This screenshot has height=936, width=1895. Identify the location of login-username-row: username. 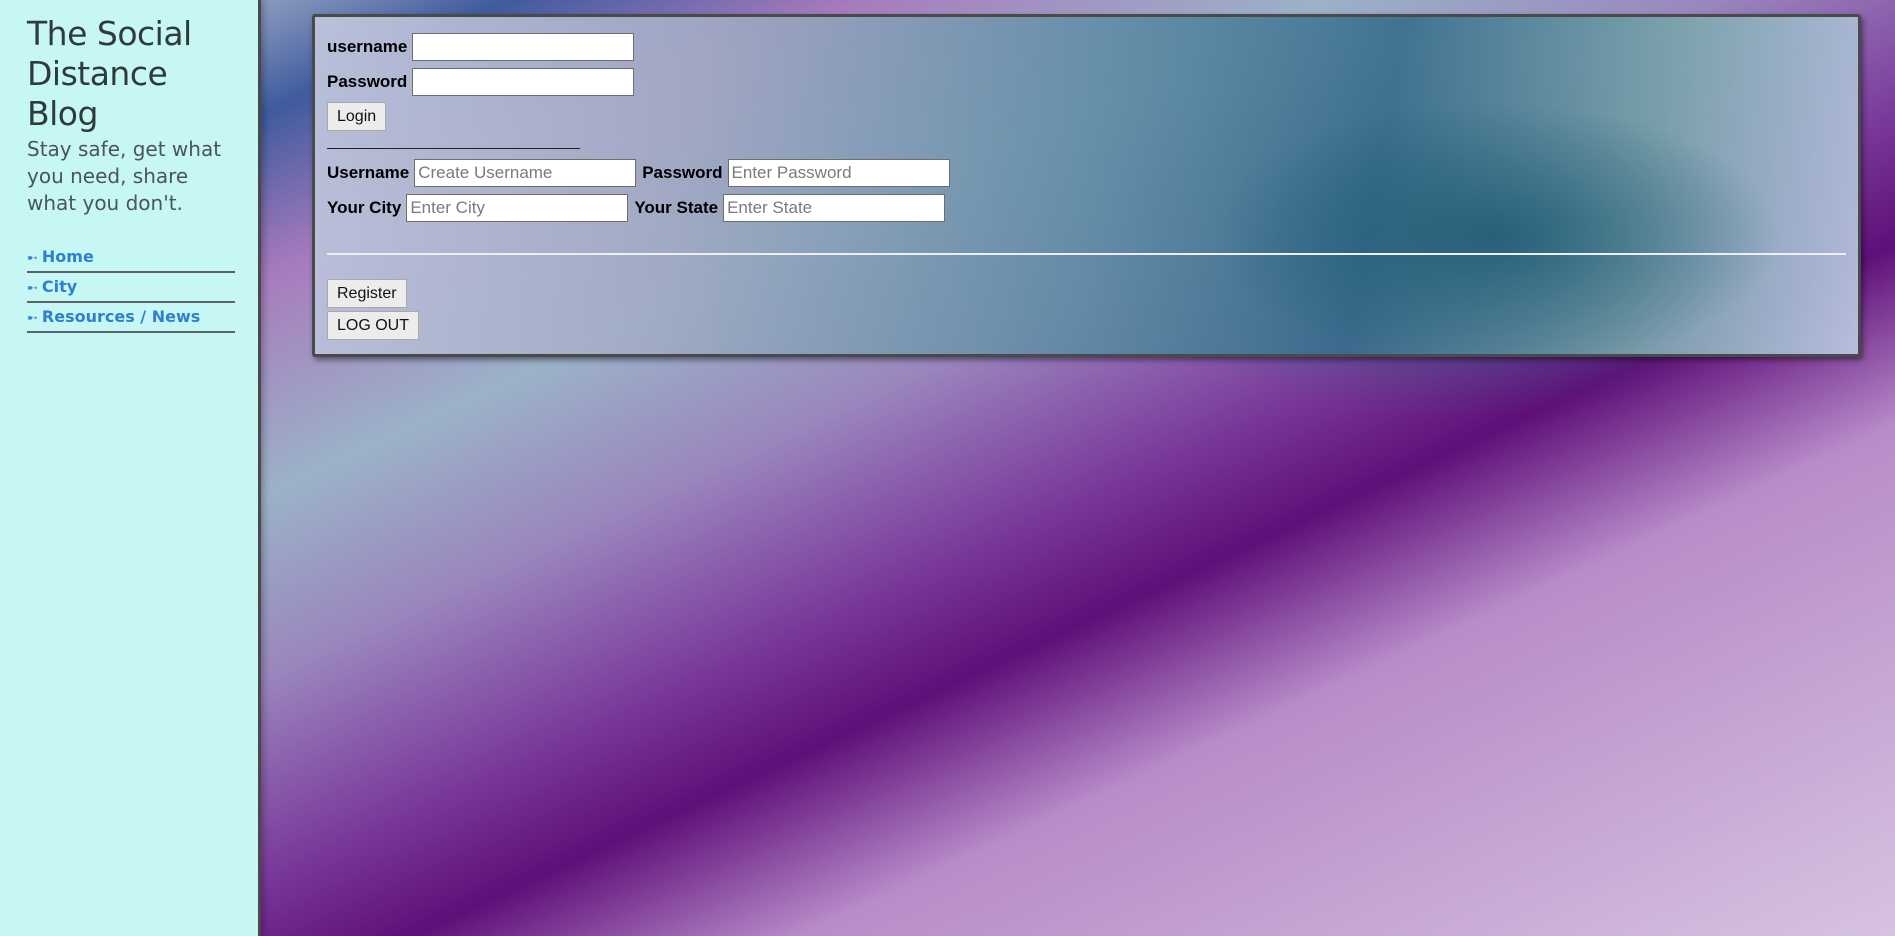
(1086, 46).